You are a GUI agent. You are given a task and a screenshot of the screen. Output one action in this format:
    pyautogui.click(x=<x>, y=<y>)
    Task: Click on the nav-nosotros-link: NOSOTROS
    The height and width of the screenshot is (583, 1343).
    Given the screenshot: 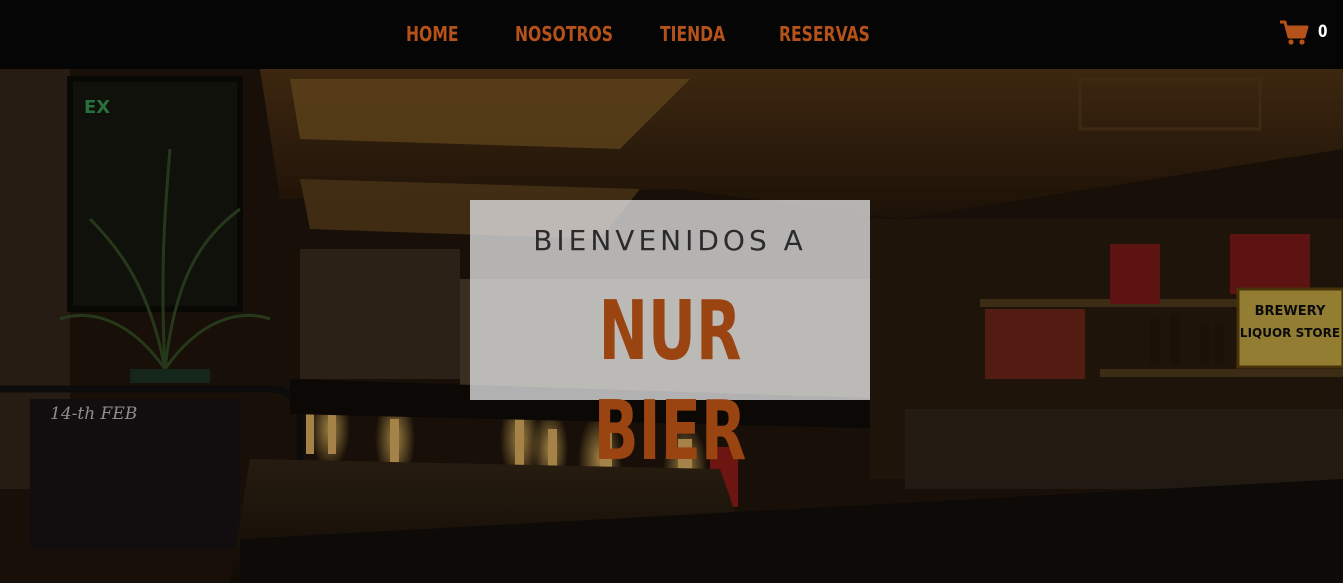 What is the action you would take?
    pyautogui.click(x=564, y=34)
    